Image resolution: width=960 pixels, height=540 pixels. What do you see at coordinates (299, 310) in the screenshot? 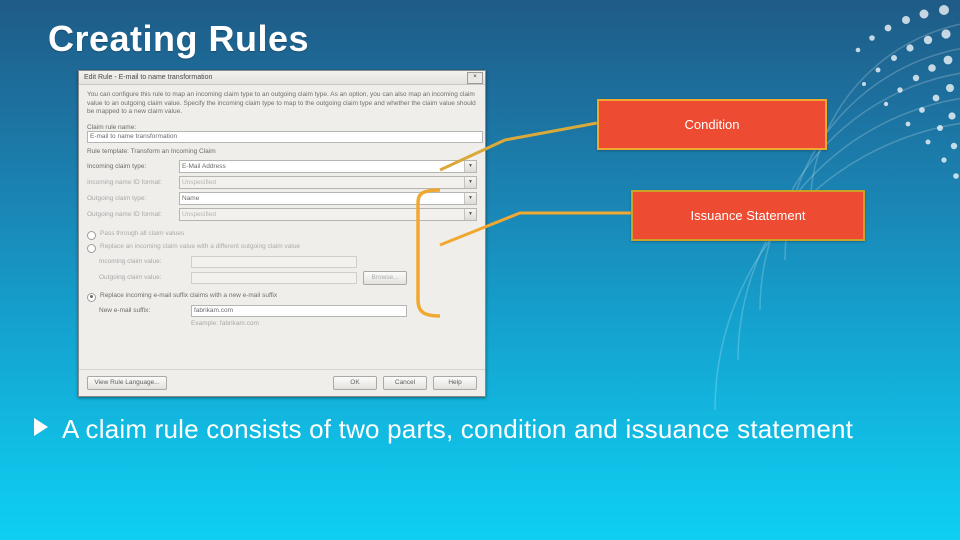
I see `new-email-suffix-input: fabrikam.com` at bounding box center [299, 310].